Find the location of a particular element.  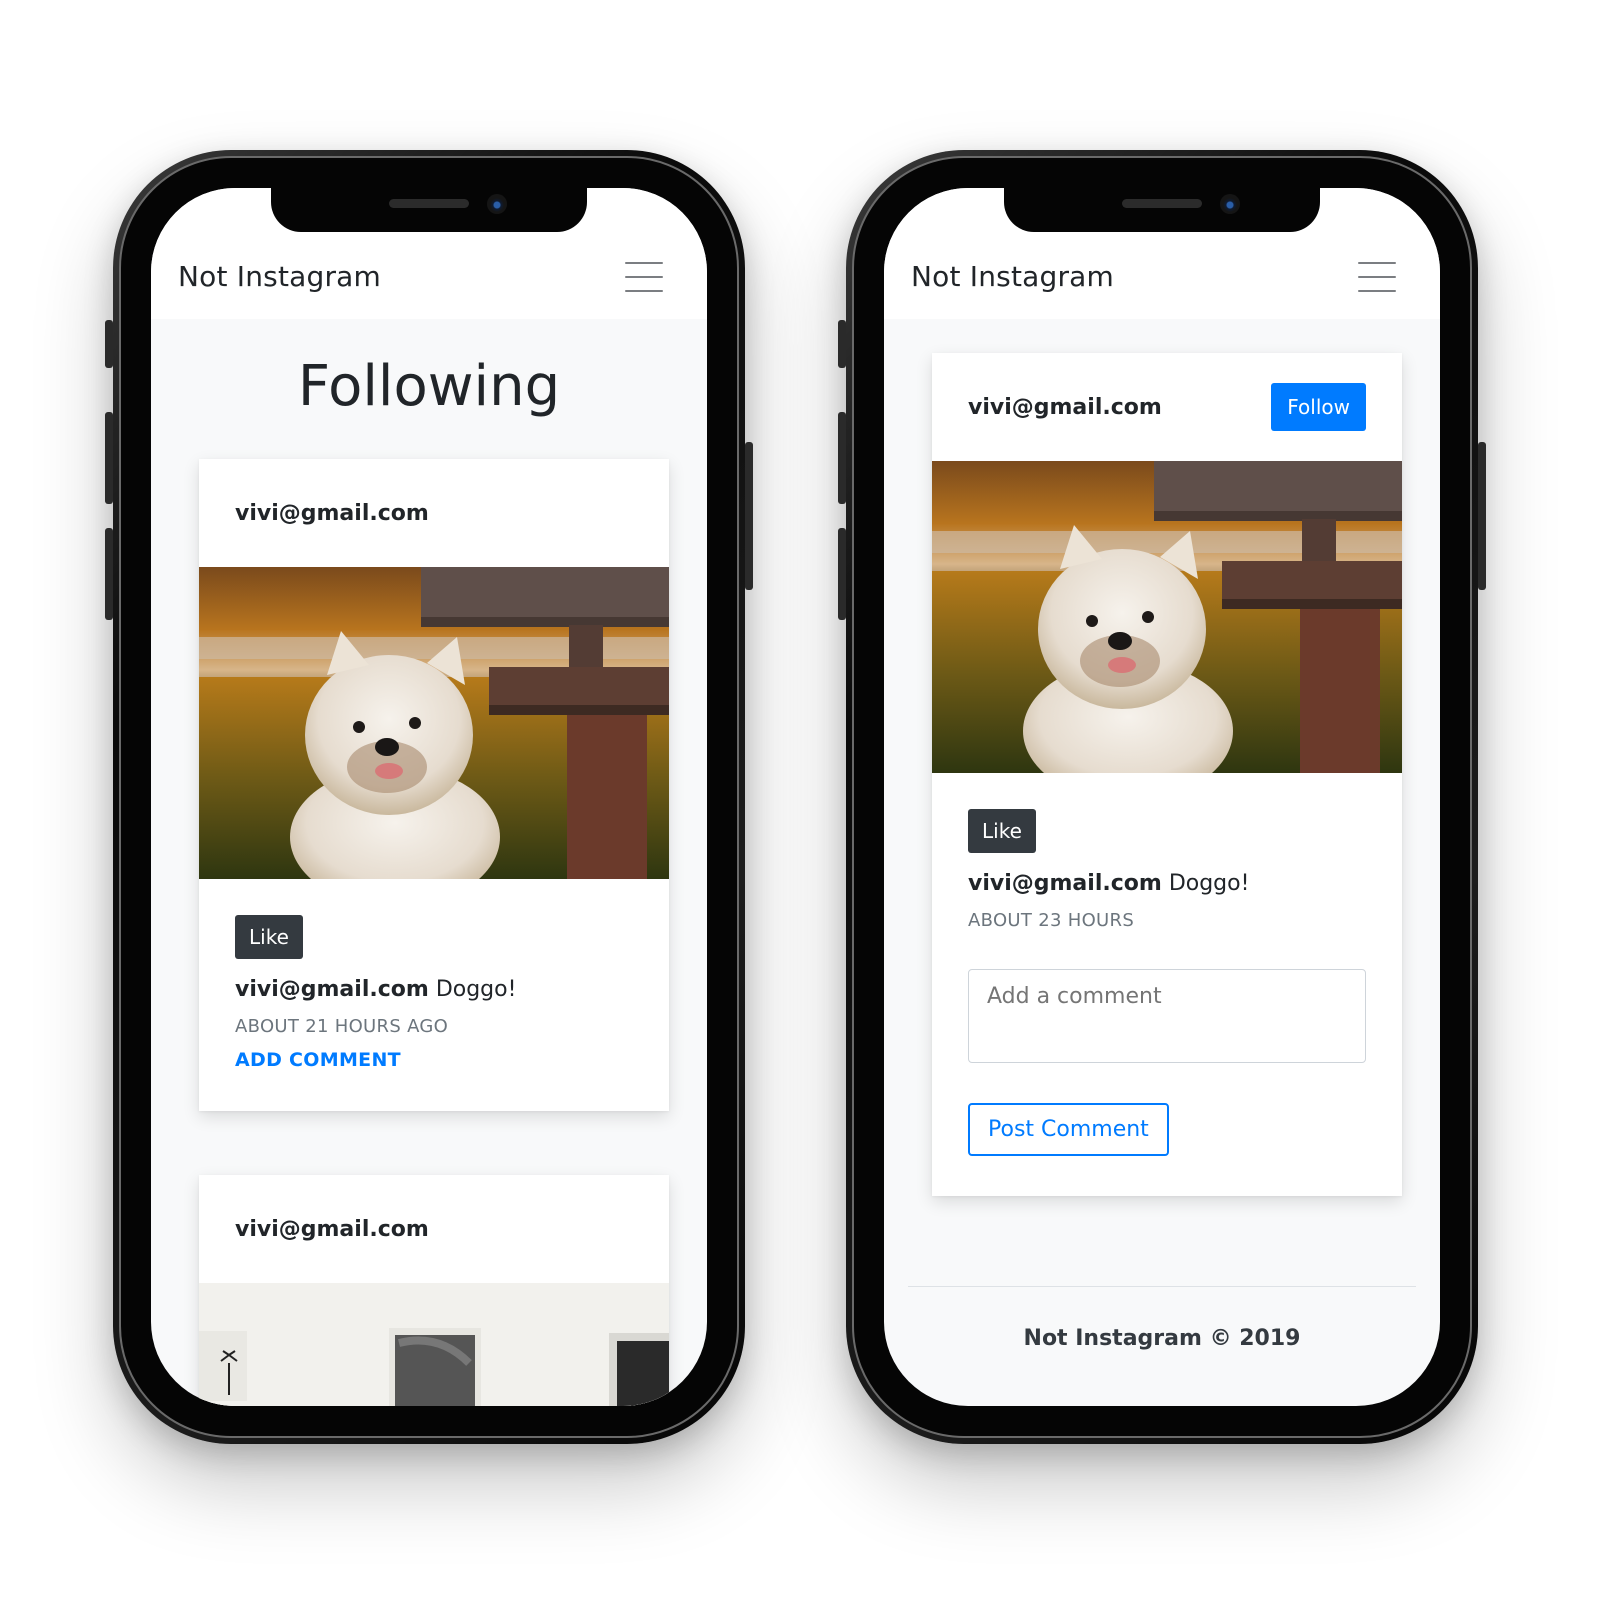

art-photo-illustration is located at coordinates (434, 1344).